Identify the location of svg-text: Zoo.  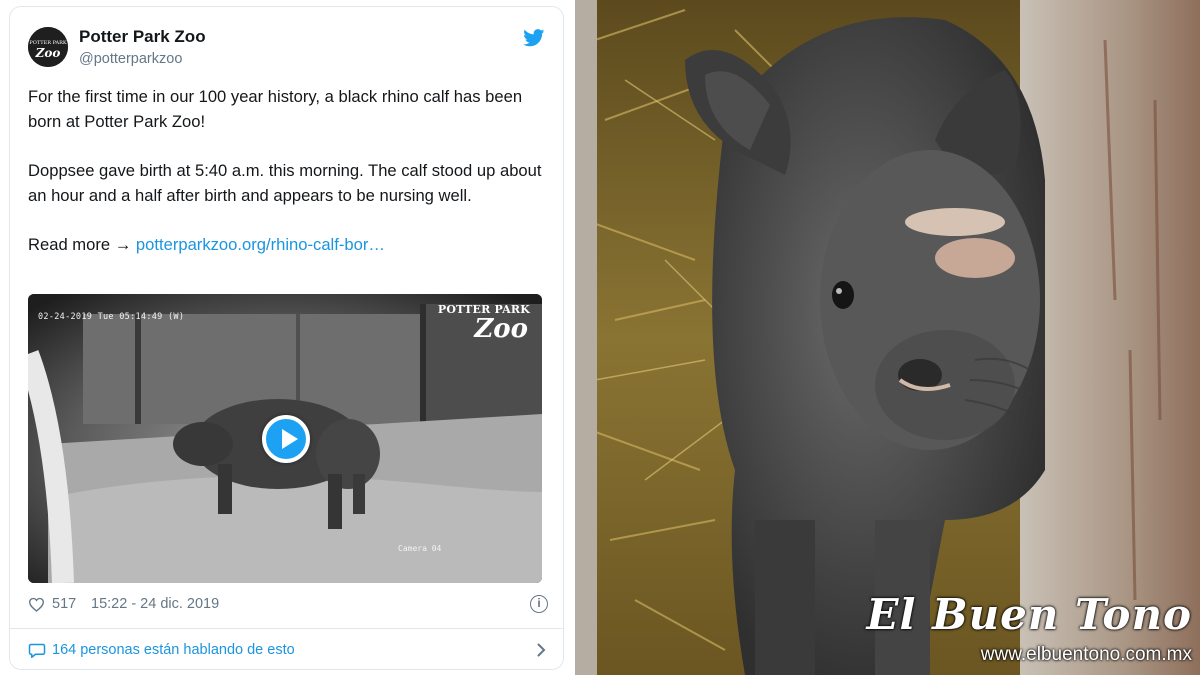
(48, 53).